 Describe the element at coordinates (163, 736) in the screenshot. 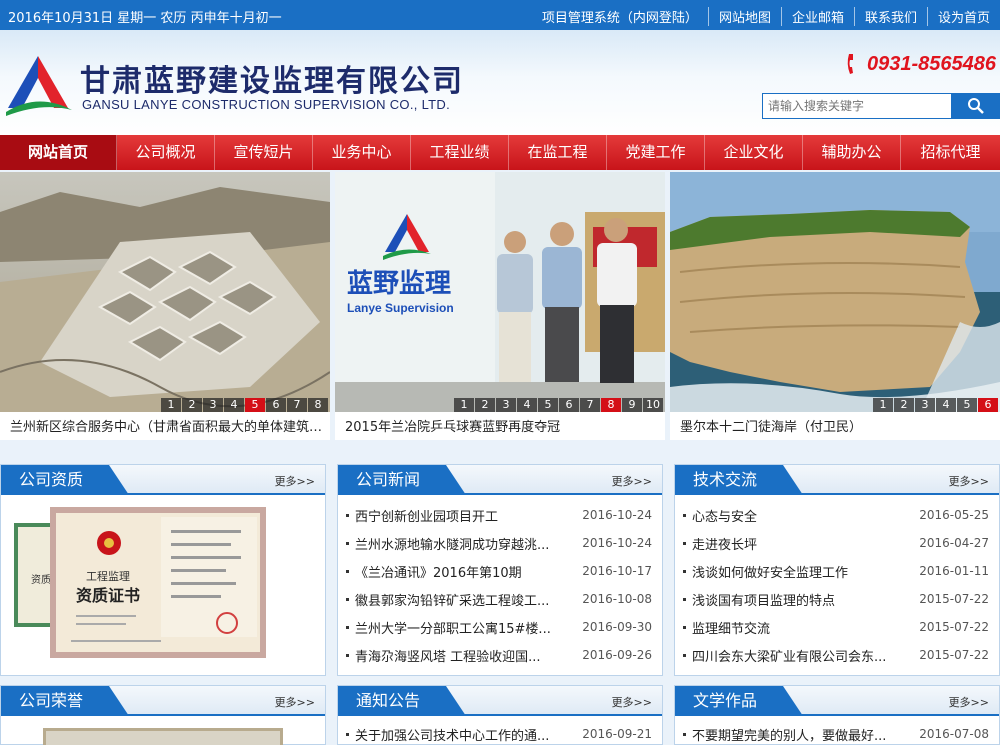

I see `honor-image` at that location.